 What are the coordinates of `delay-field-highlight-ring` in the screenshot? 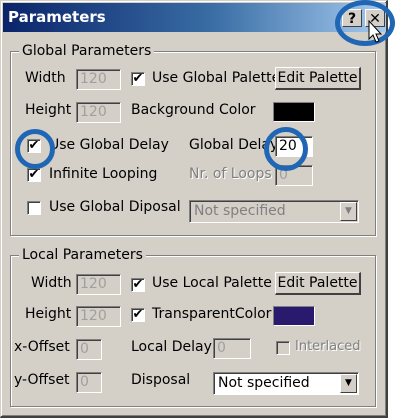 It's located at (286, 149).